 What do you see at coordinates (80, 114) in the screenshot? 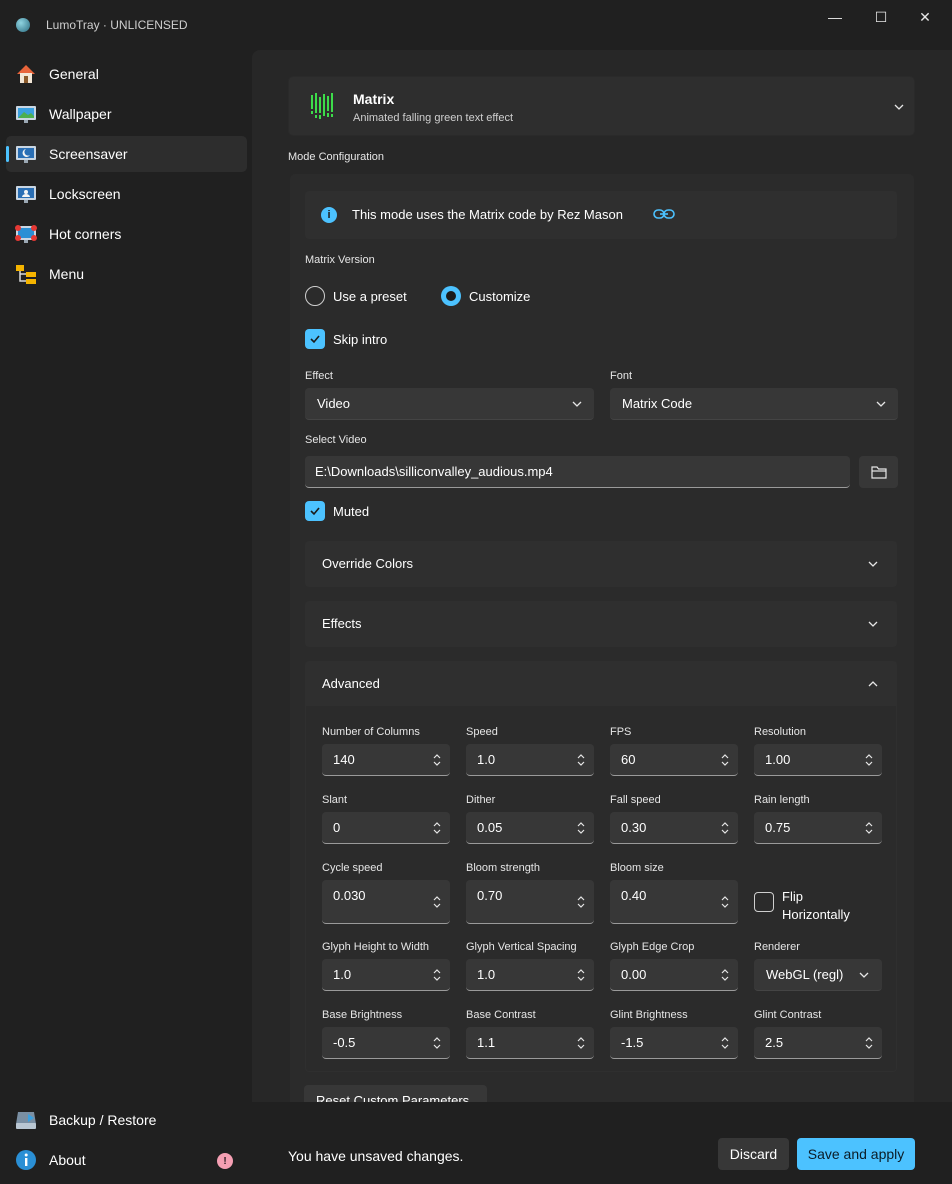
I see `sidebar-item-label: Wallpaper` at bounding box center [80, 114].